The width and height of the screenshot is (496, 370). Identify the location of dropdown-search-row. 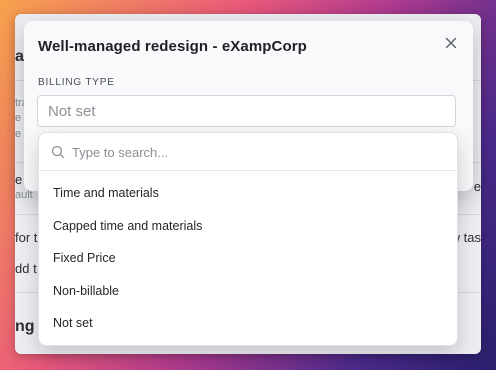
(248, 152).